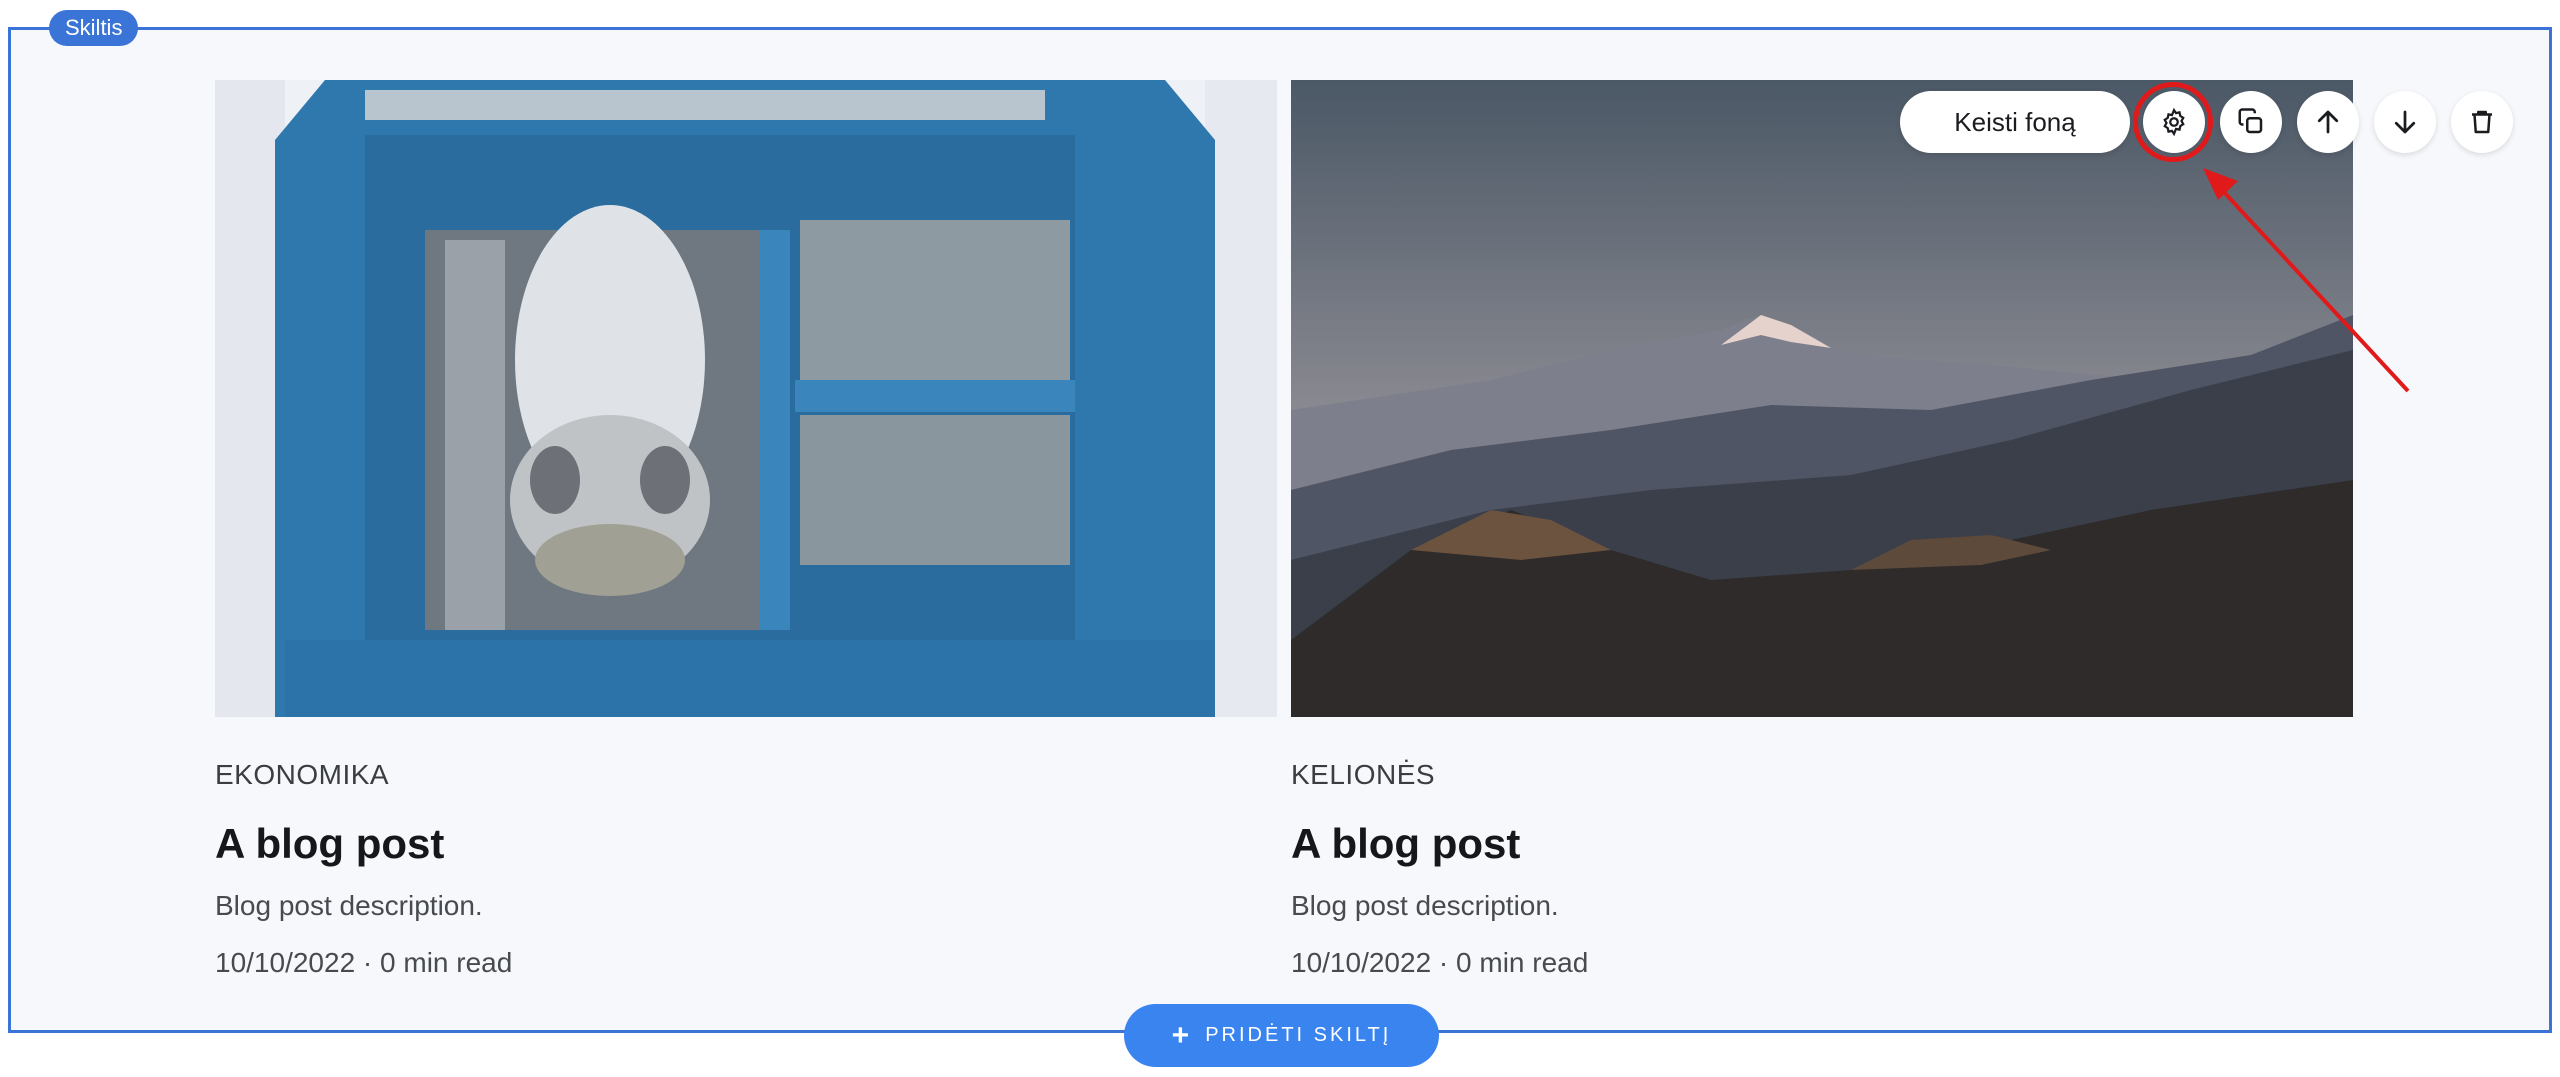  I want to click on annotation-highlight-circle, so click(2173, 122).